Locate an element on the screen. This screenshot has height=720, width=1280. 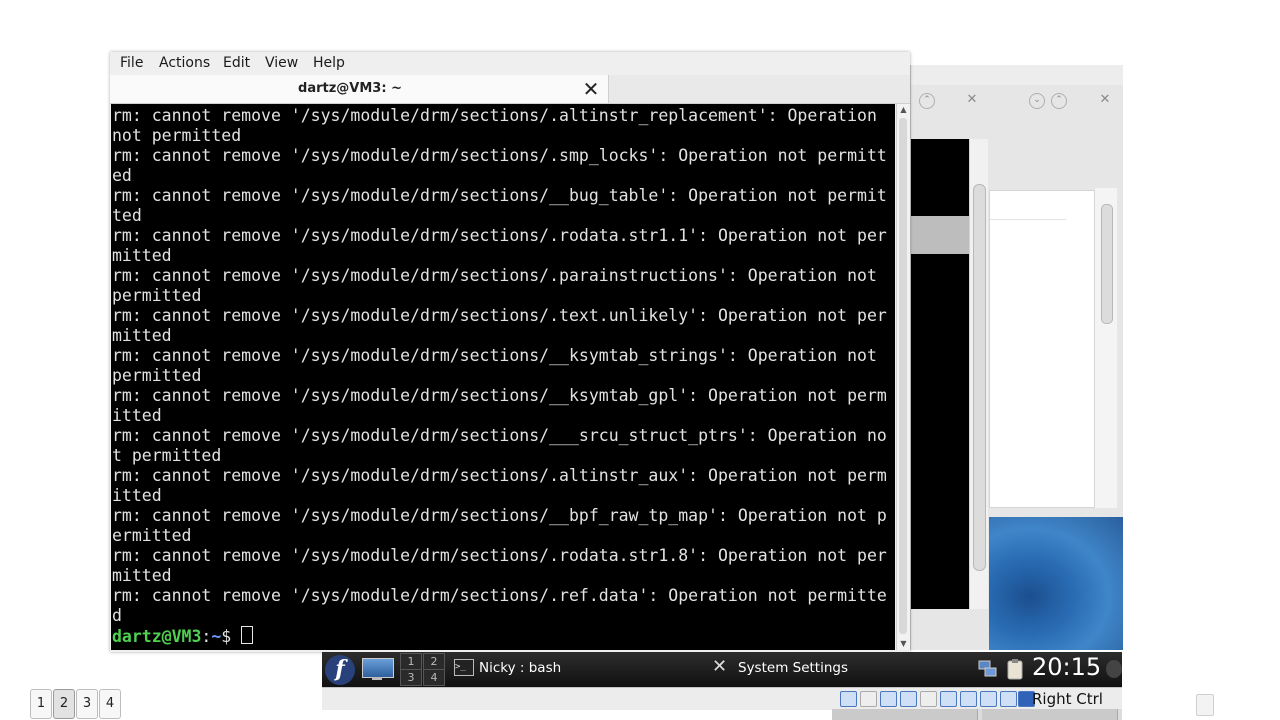
pager-desktop-1: 1 is located at coordinates (411, 661).